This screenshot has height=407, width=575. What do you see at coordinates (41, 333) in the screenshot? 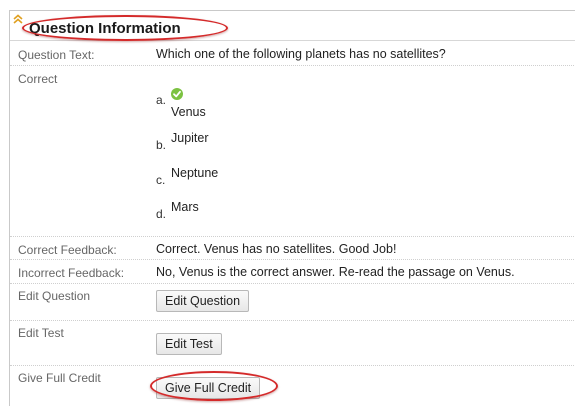
I see `edit-test-label: Edit Test` at bounding box center [41, 333].